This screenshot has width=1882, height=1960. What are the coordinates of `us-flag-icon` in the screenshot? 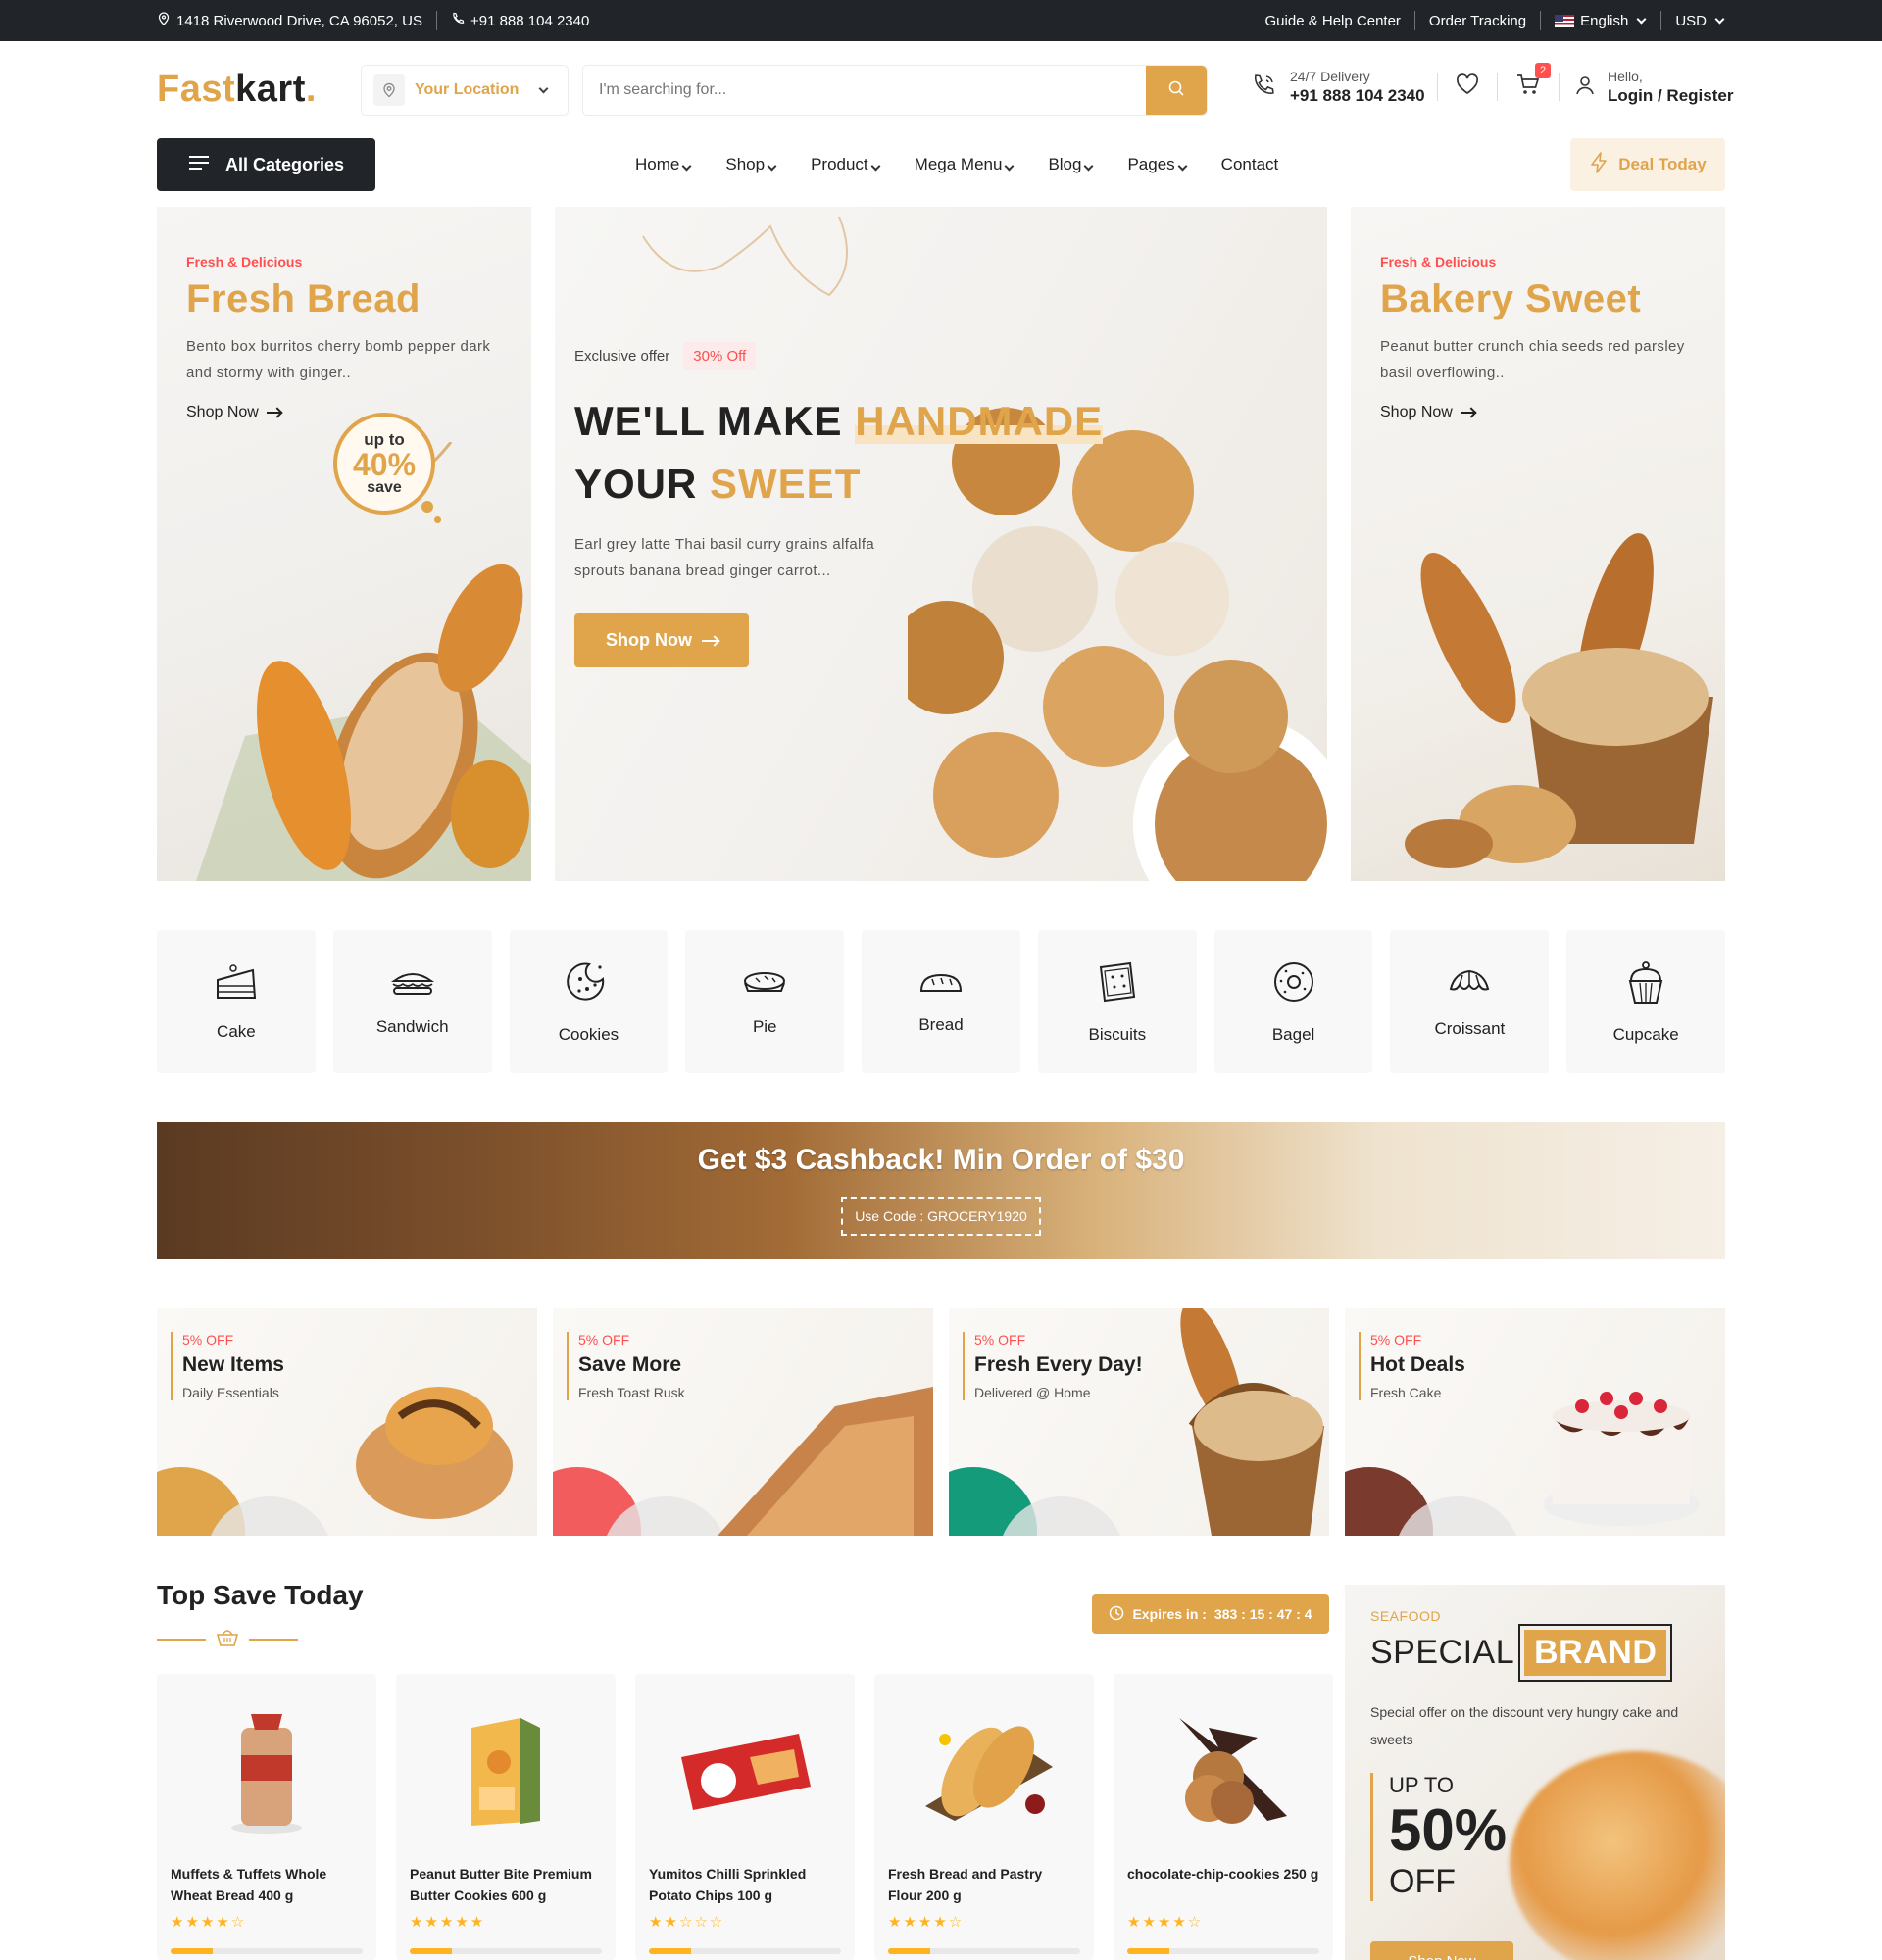 It's located at (1565, 20).